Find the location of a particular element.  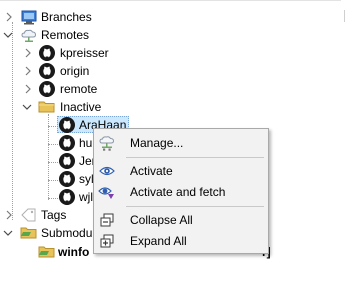

eye-icon is located at coordinates (107, 171).